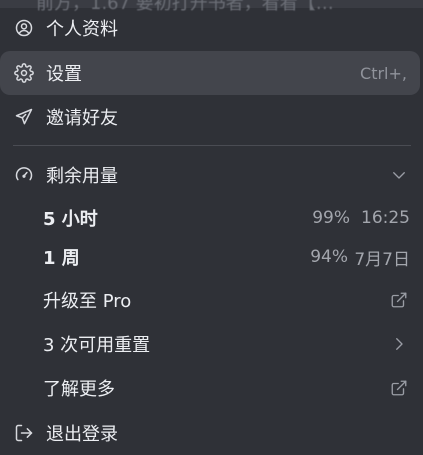 This screenshot has width=423, height=455. I want to click on menu-item-resets: 3 次可用重置, so click(211, 344).